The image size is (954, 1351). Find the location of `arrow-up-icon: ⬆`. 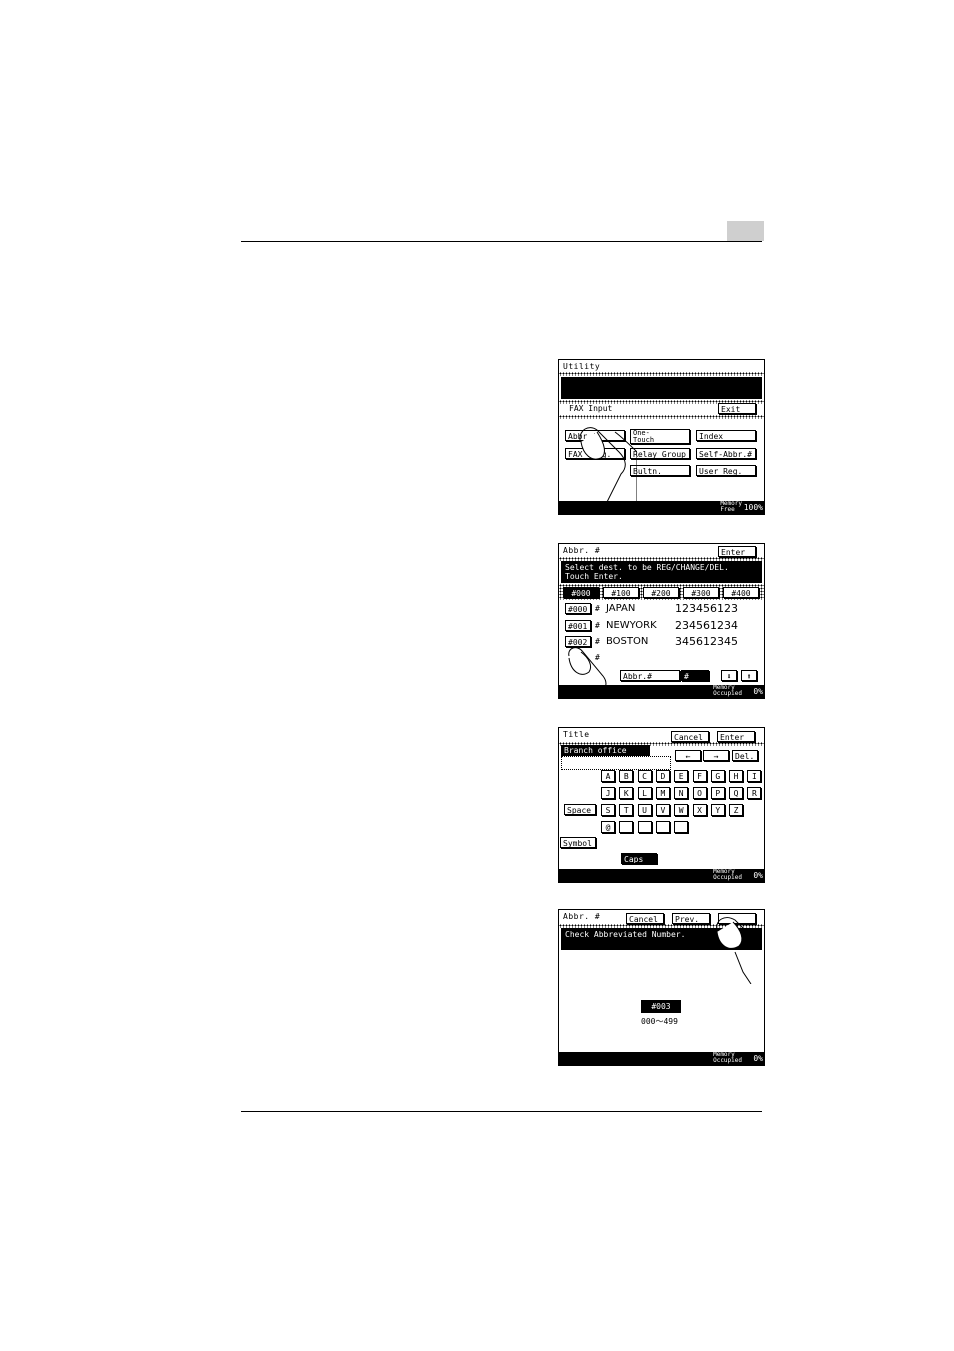

arrow-up-icon: ⬆ is located at coordinates (749, 676).